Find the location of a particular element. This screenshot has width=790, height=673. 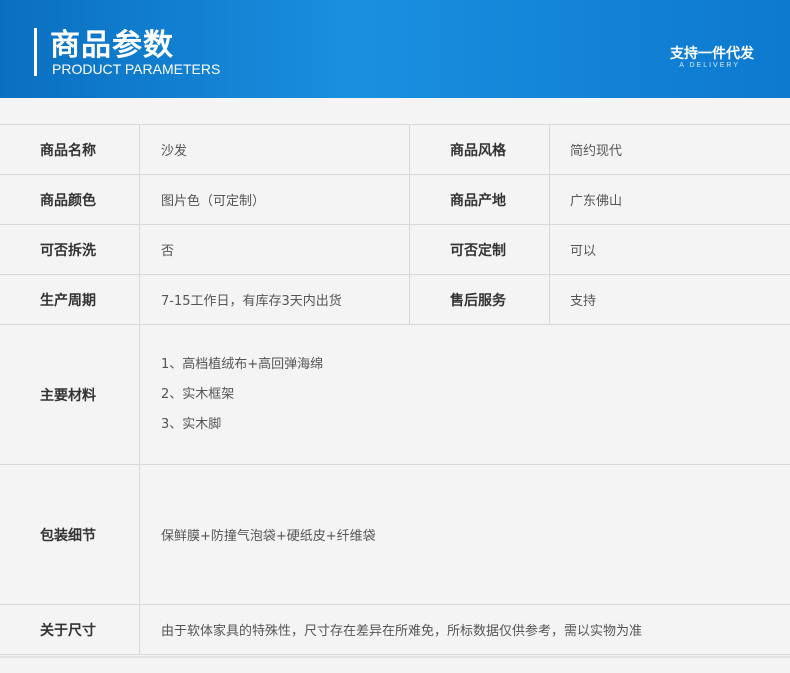

param-label: 商品风格 is located at coordinates (480, 149).